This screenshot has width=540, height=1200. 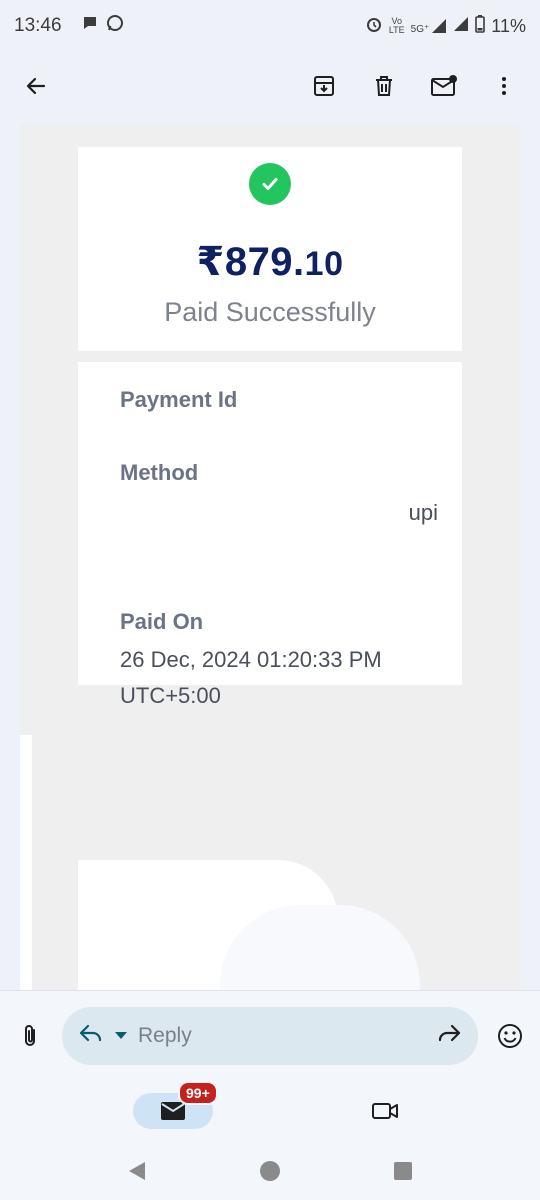 I want to click on arrow-left-icon, so click(x=36, y=86).